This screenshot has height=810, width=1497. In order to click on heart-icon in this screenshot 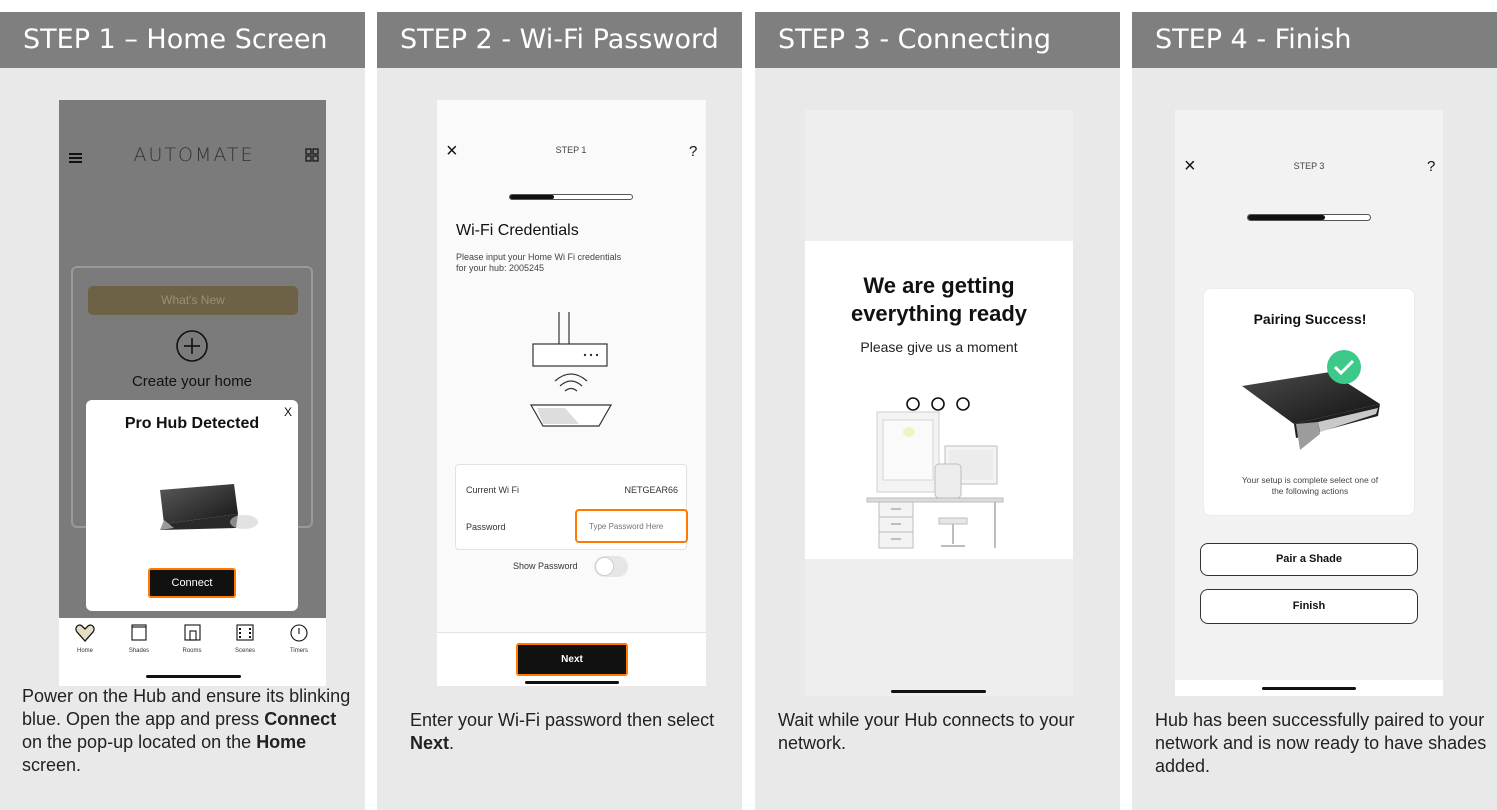, I will do `click(85, 635)`.